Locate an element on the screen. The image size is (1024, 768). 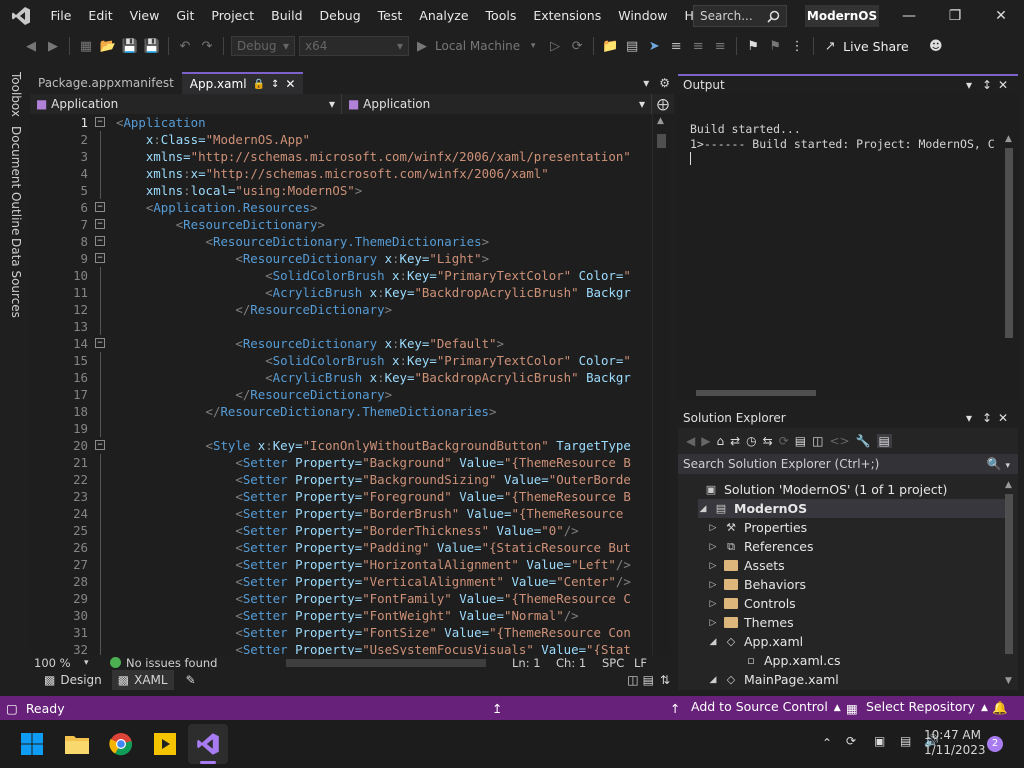
chevron-up-icon: ⌃ is located at coordinates (827, 743).